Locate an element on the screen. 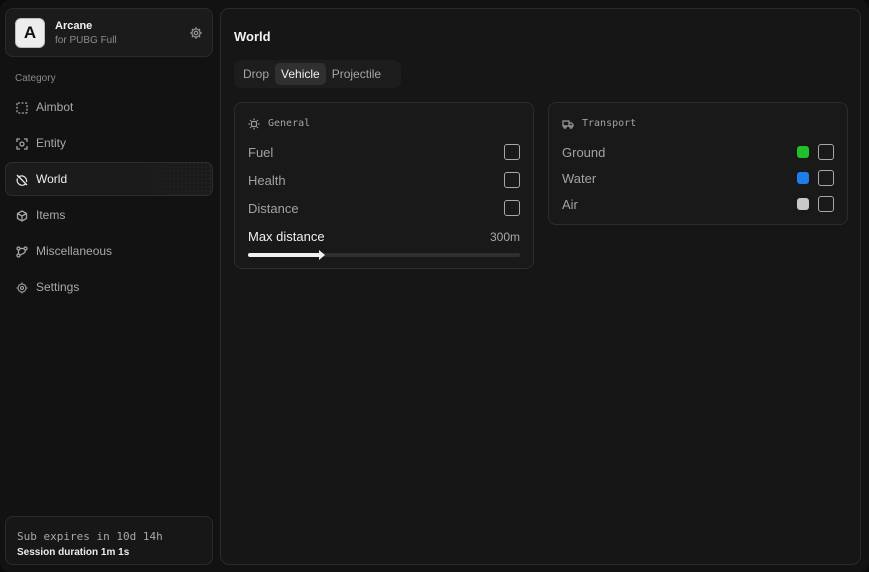 Image resolution: width=869 pixels, height=572 pixels. max-distance-slider is located at coordinates (384, 255).